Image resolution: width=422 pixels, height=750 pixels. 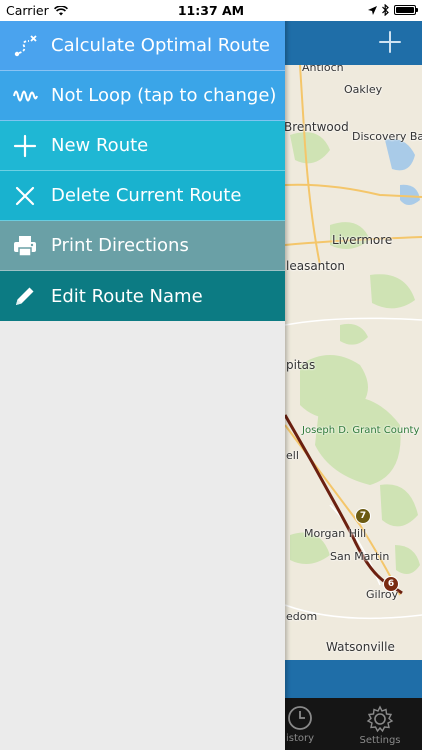 What do you see at coordinates (363, 516) in the screenshot?
I see `route-marker-7: 7` at bounding box center [363, 516].